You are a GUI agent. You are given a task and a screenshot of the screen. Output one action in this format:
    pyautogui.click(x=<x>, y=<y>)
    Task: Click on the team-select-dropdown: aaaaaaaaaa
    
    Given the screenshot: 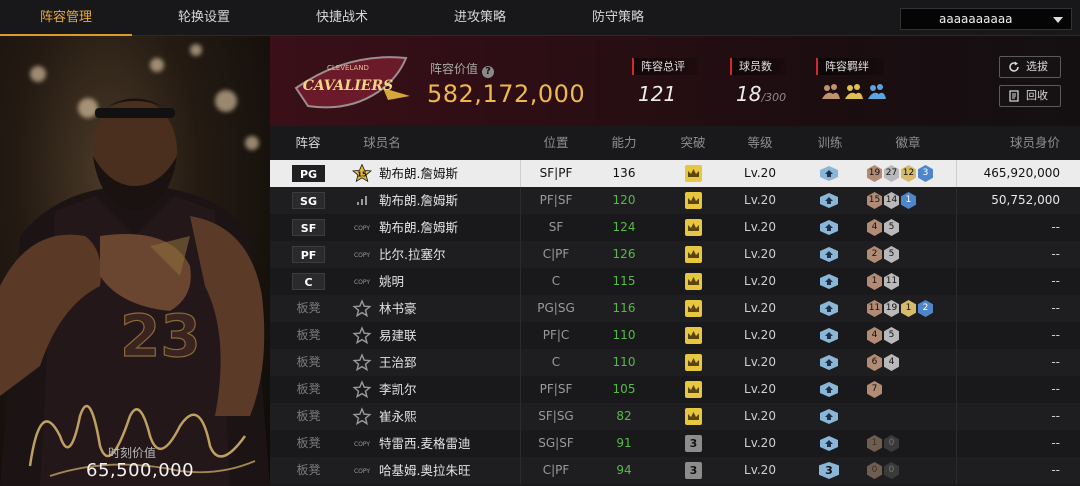 What is the action you would take?
    pyautogui.click(x=986, y=19)
    